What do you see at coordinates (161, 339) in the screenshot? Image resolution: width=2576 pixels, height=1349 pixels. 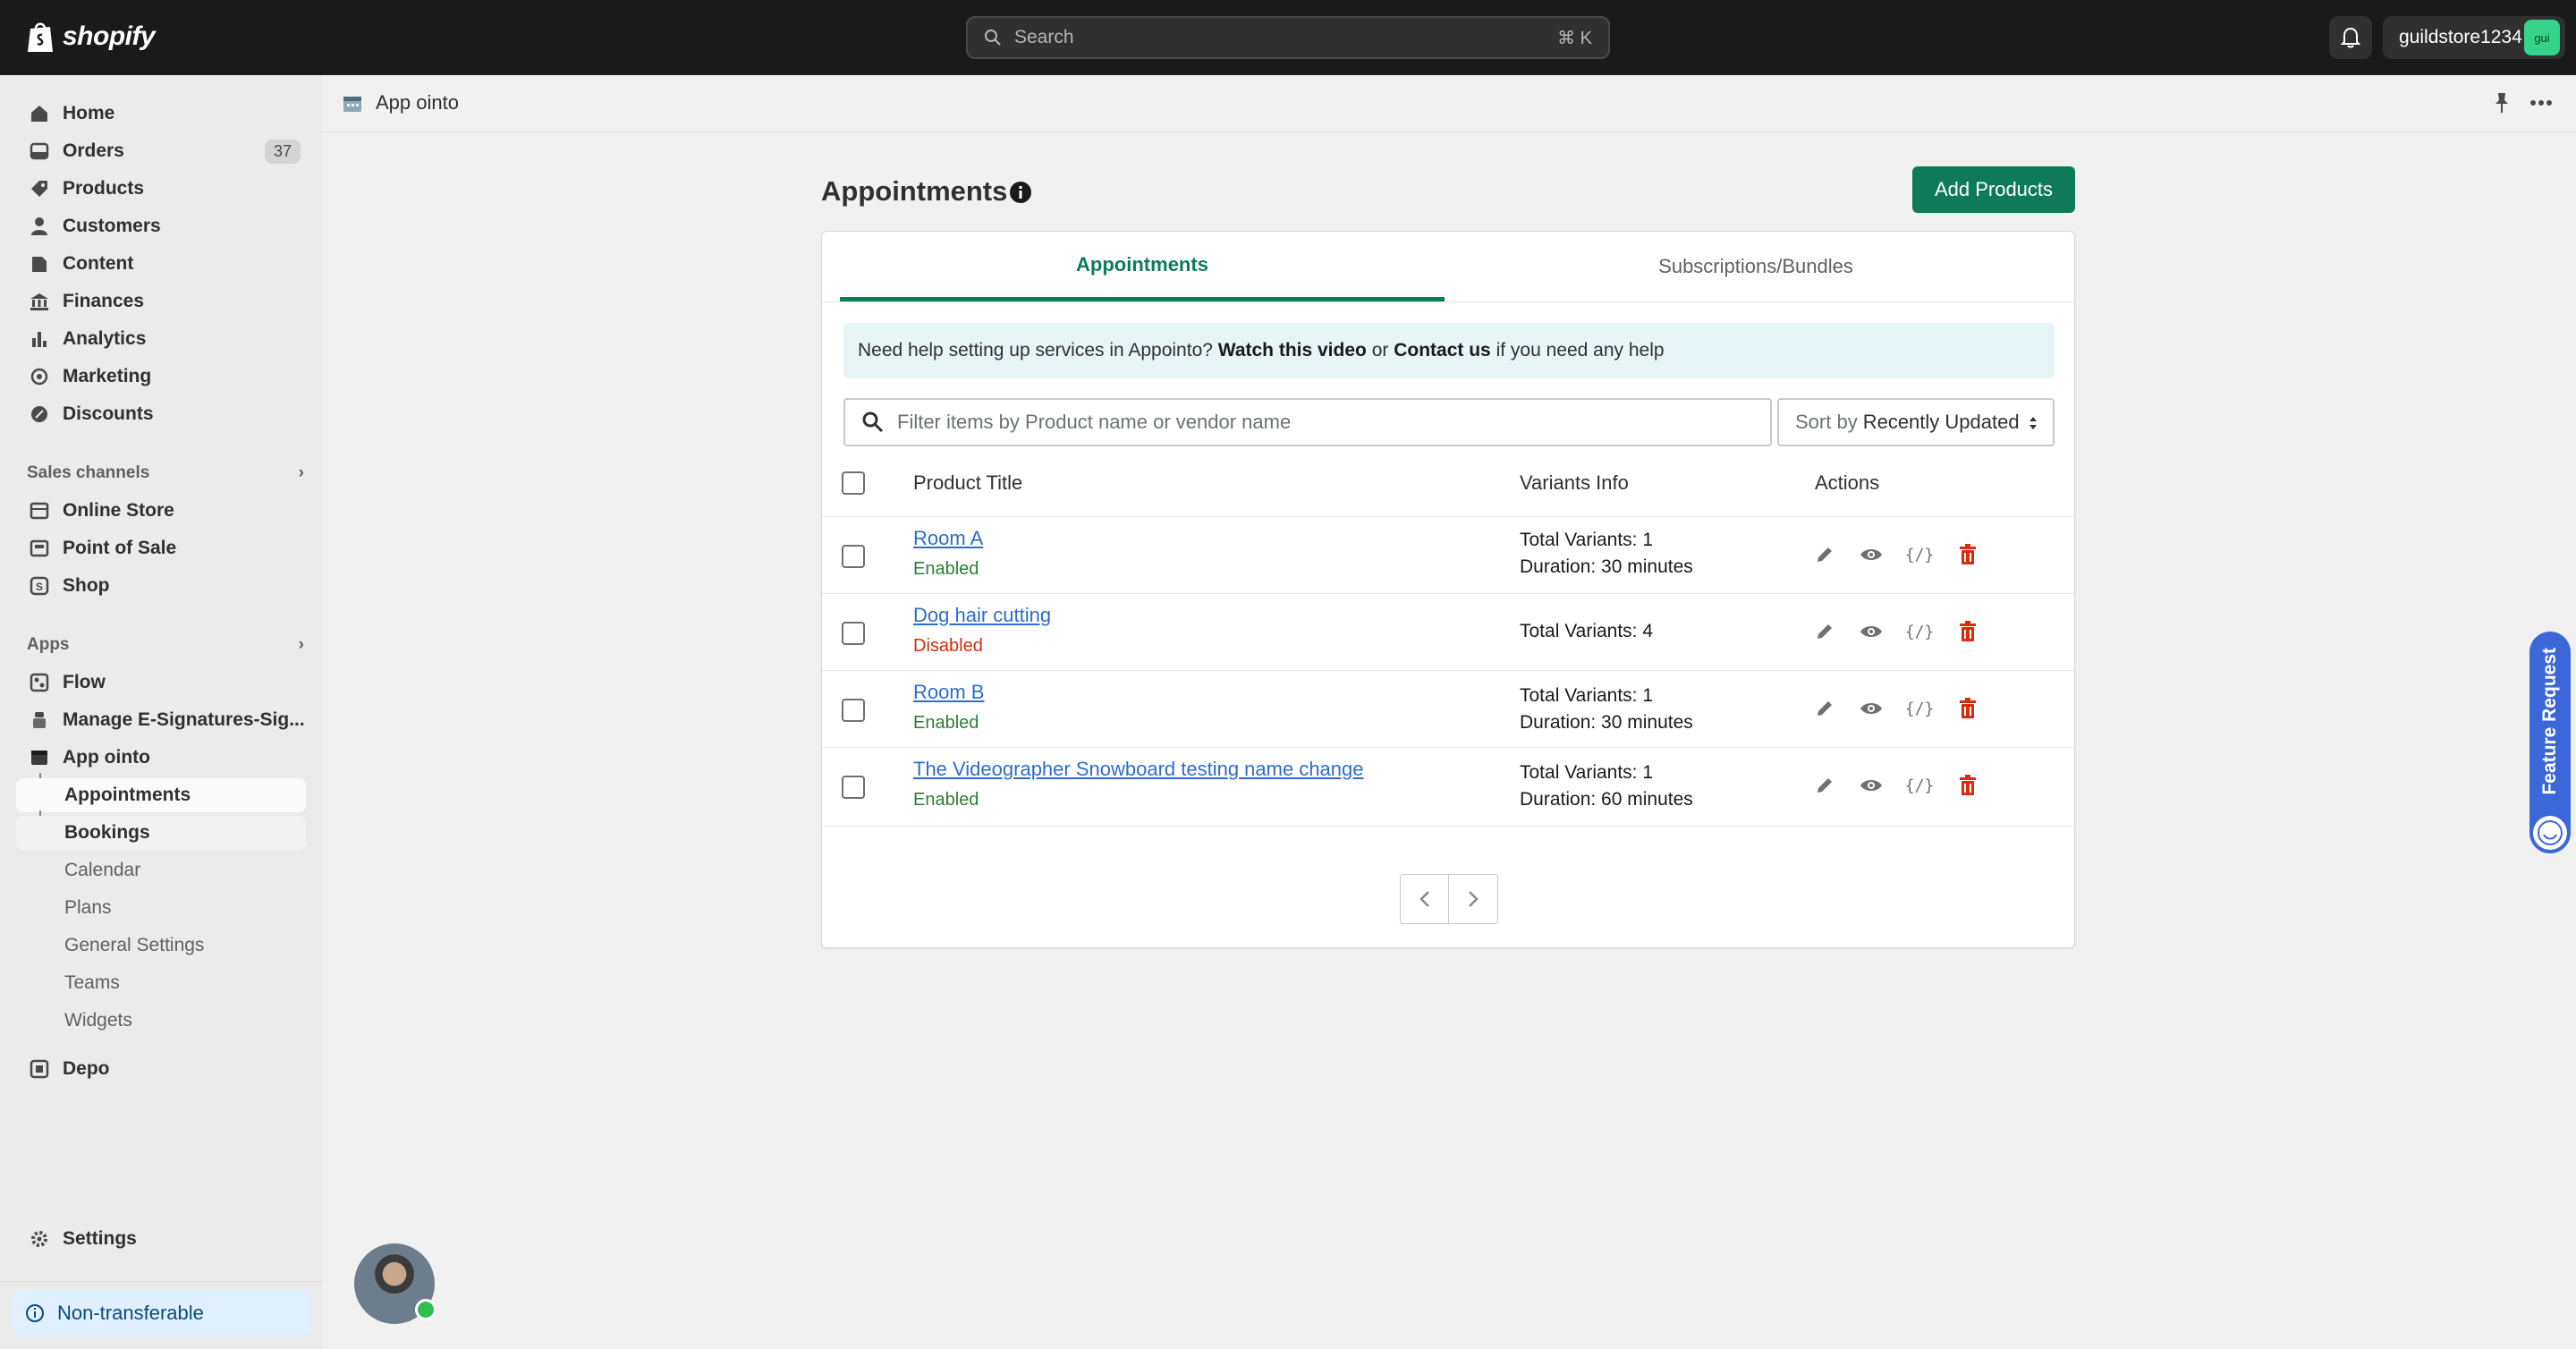 I see `sidebar-item-analytics: Analytics` at bounding box center [161, 339].